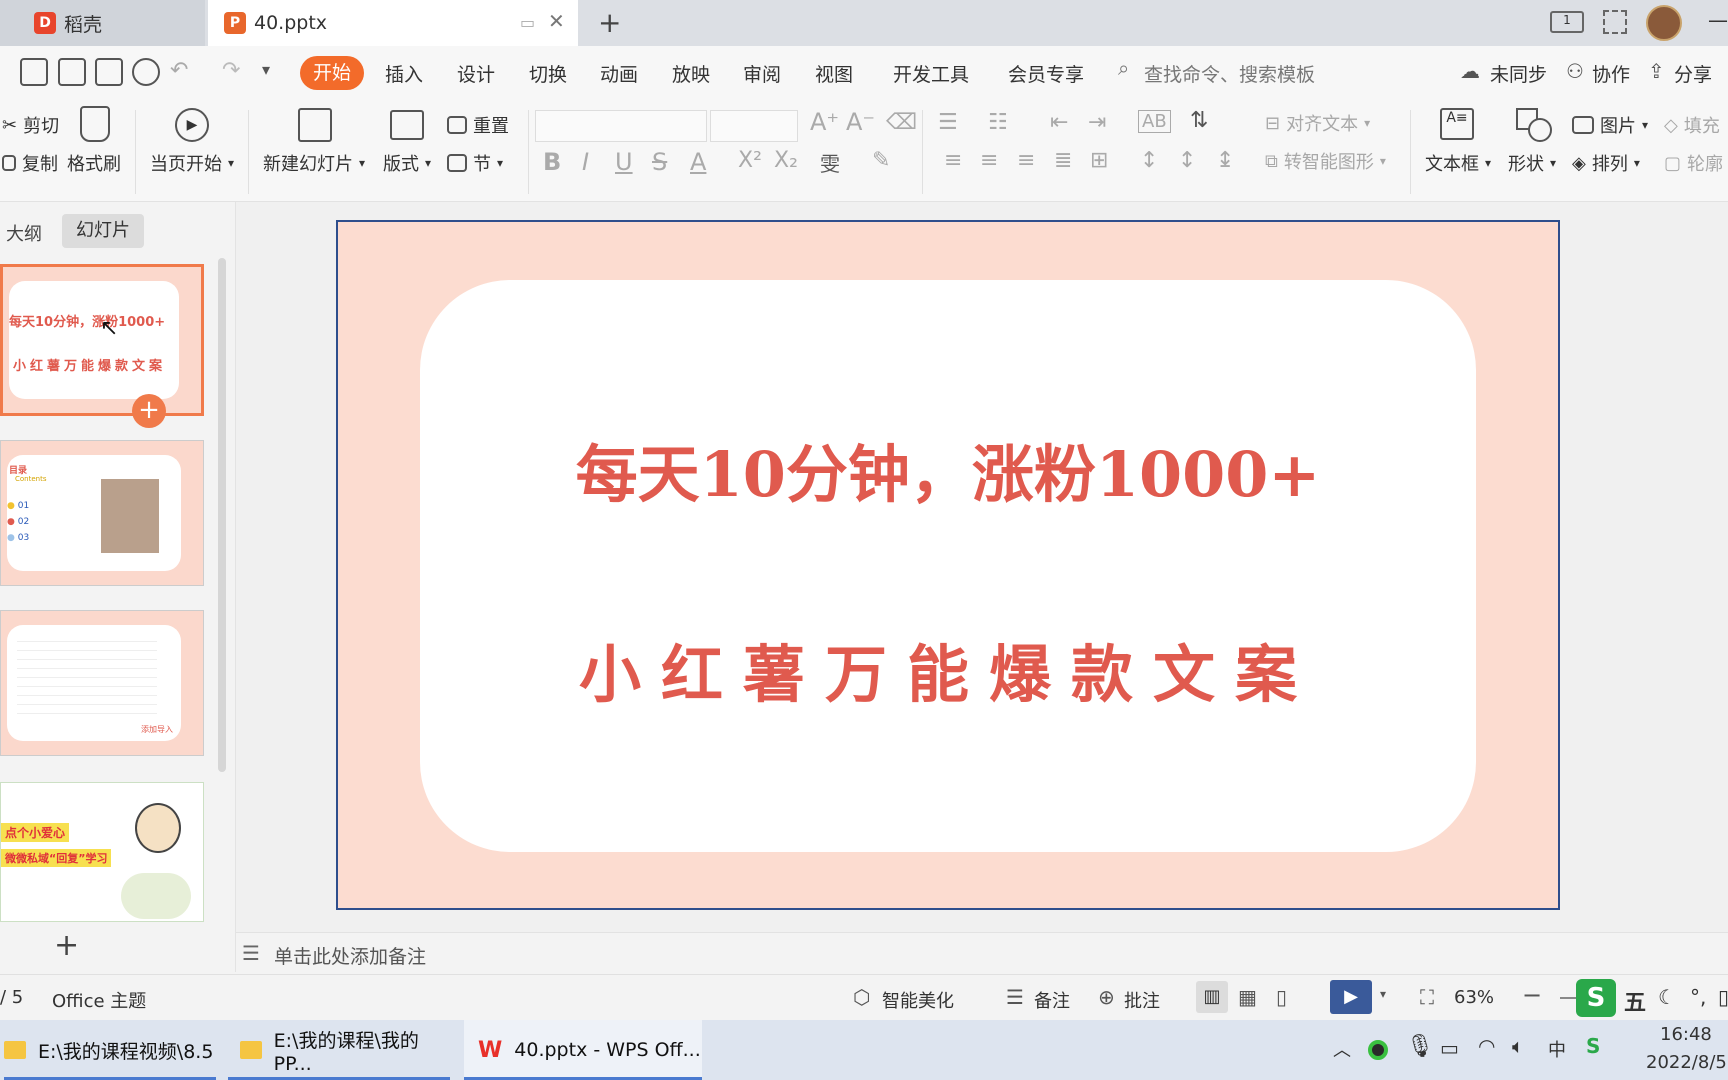 The image size is (1728, 1080). I want to click on italic-icon: I, so click(585, 162).